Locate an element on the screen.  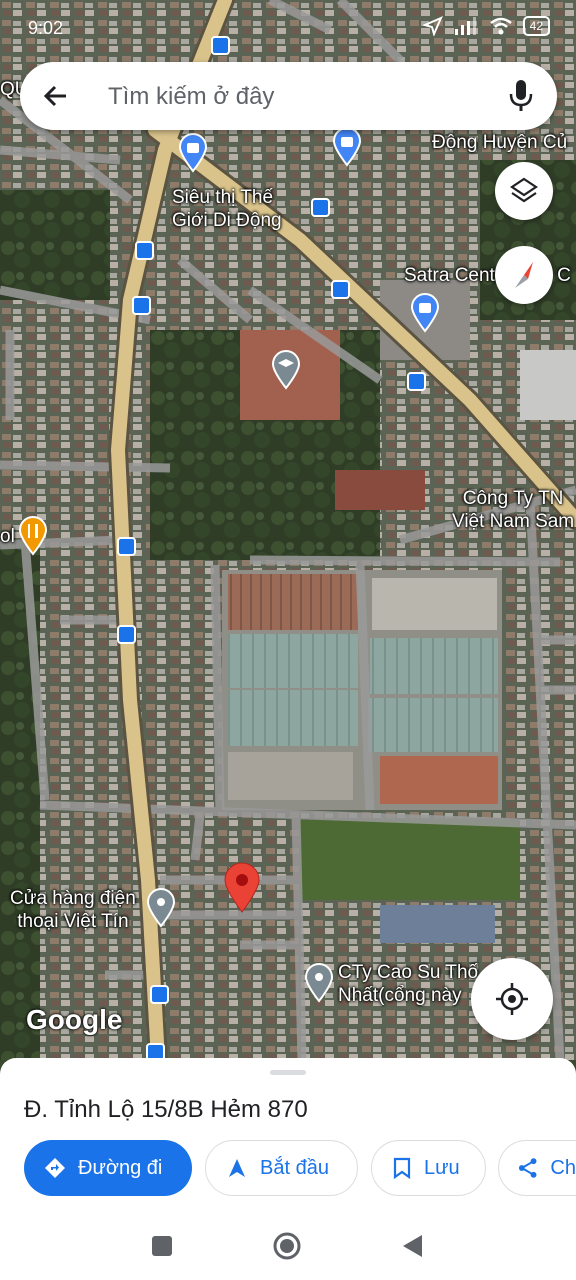
system-nav-bar is located at coordinates (288, 1239).